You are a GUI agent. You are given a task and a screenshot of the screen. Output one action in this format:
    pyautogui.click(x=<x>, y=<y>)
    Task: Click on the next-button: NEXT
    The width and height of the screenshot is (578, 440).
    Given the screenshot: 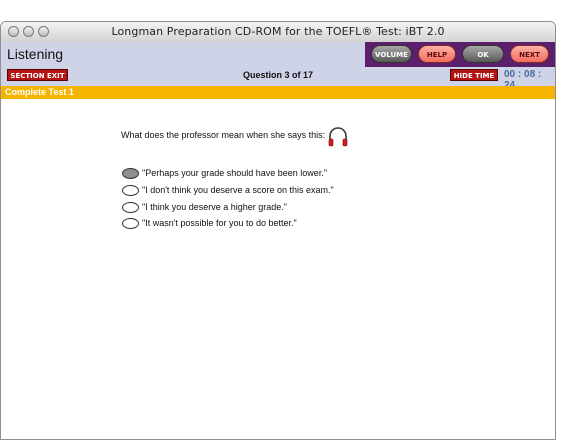 What is the action you would take?
    pyautogui.click(x=529, y=54)
    